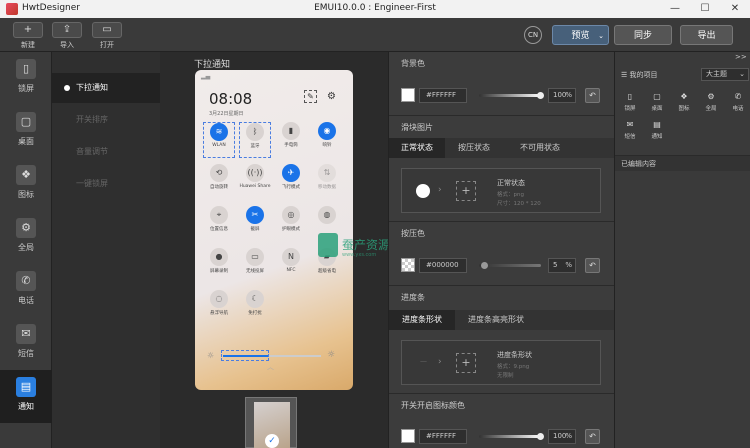 Image resolution: width=750 pixels, height=448 pixels. I want to click on clock-time: 08:08, so click(231, 99).